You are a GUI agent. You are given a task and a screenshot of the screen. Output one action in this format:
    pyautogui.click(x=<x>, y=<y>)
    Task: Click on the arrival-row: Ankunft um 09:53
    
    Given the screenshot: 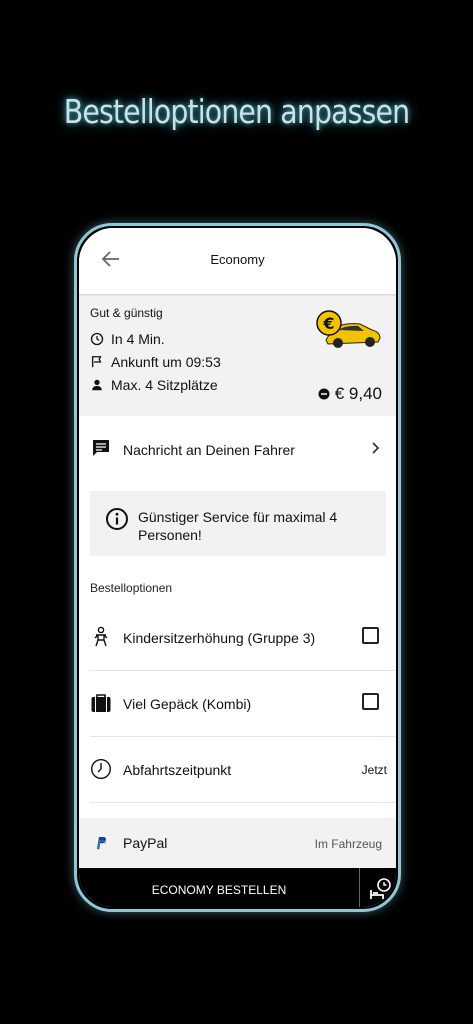 What is the action you would take?
    pyautogui.click(x=155, y=362)
    